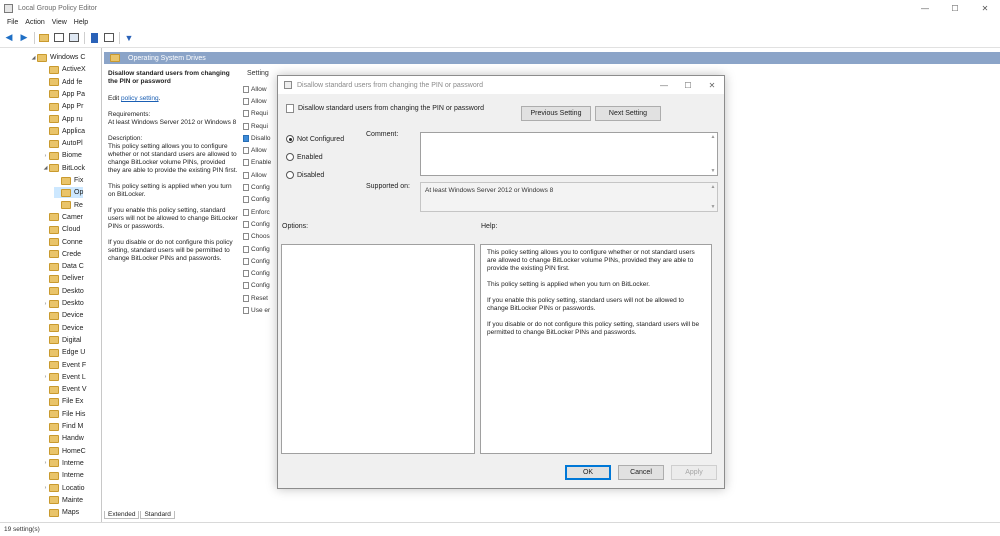 The image size is (1000, 536). Describe the element at coordinates (167, 58) in the screenshot. I see `pane-header-title: Operating System Drives` at that location.